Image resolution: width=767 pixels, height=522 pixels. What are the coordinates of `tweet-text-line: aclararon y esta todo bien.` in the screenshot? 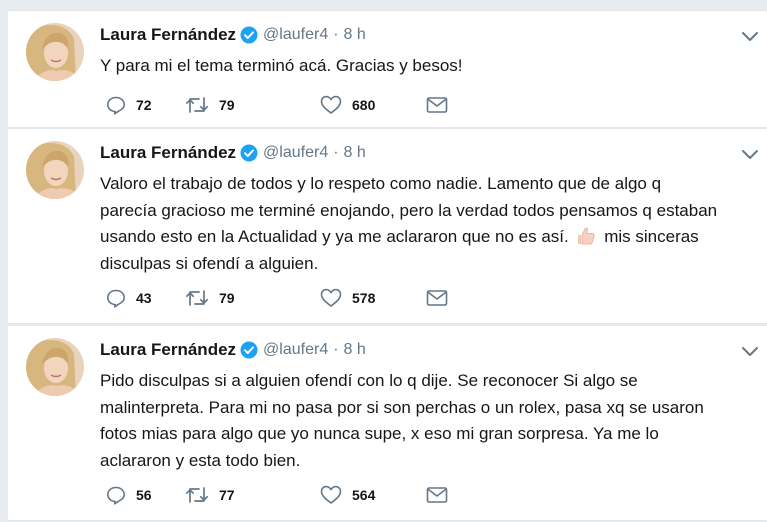 It's located at (200, 460).